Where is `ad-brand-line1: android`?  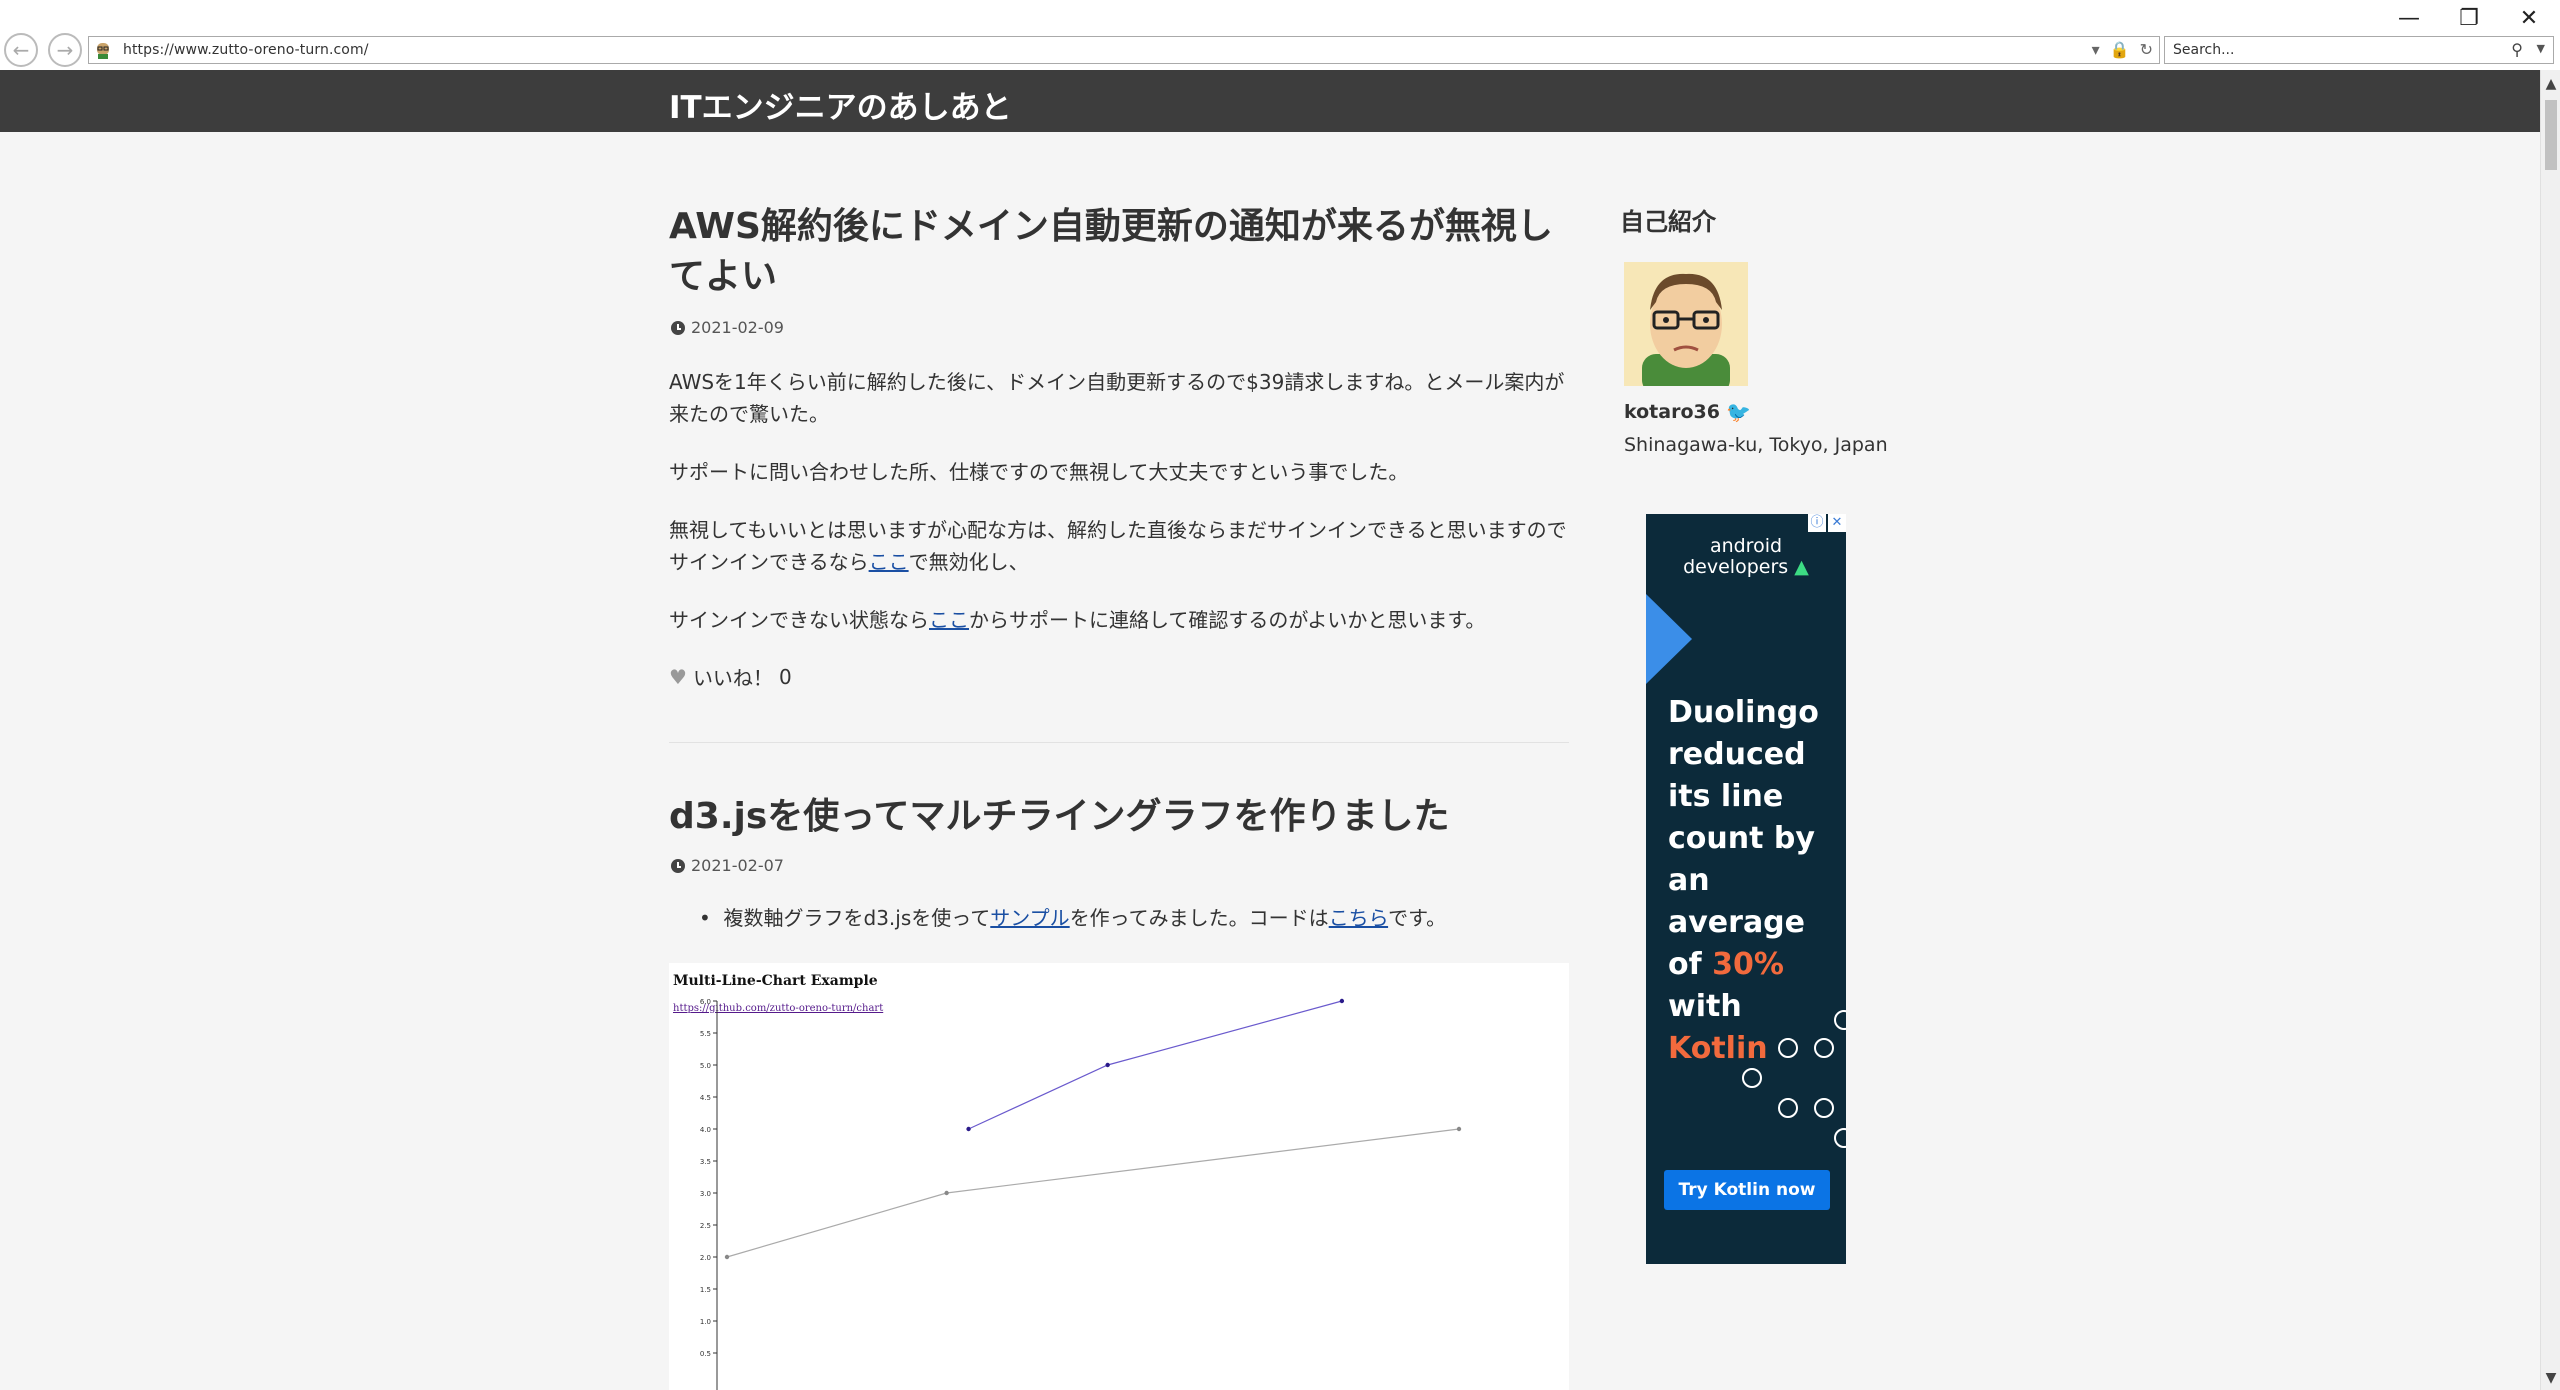 ad-brand-line1: android is located at coordinates (1746, 546).